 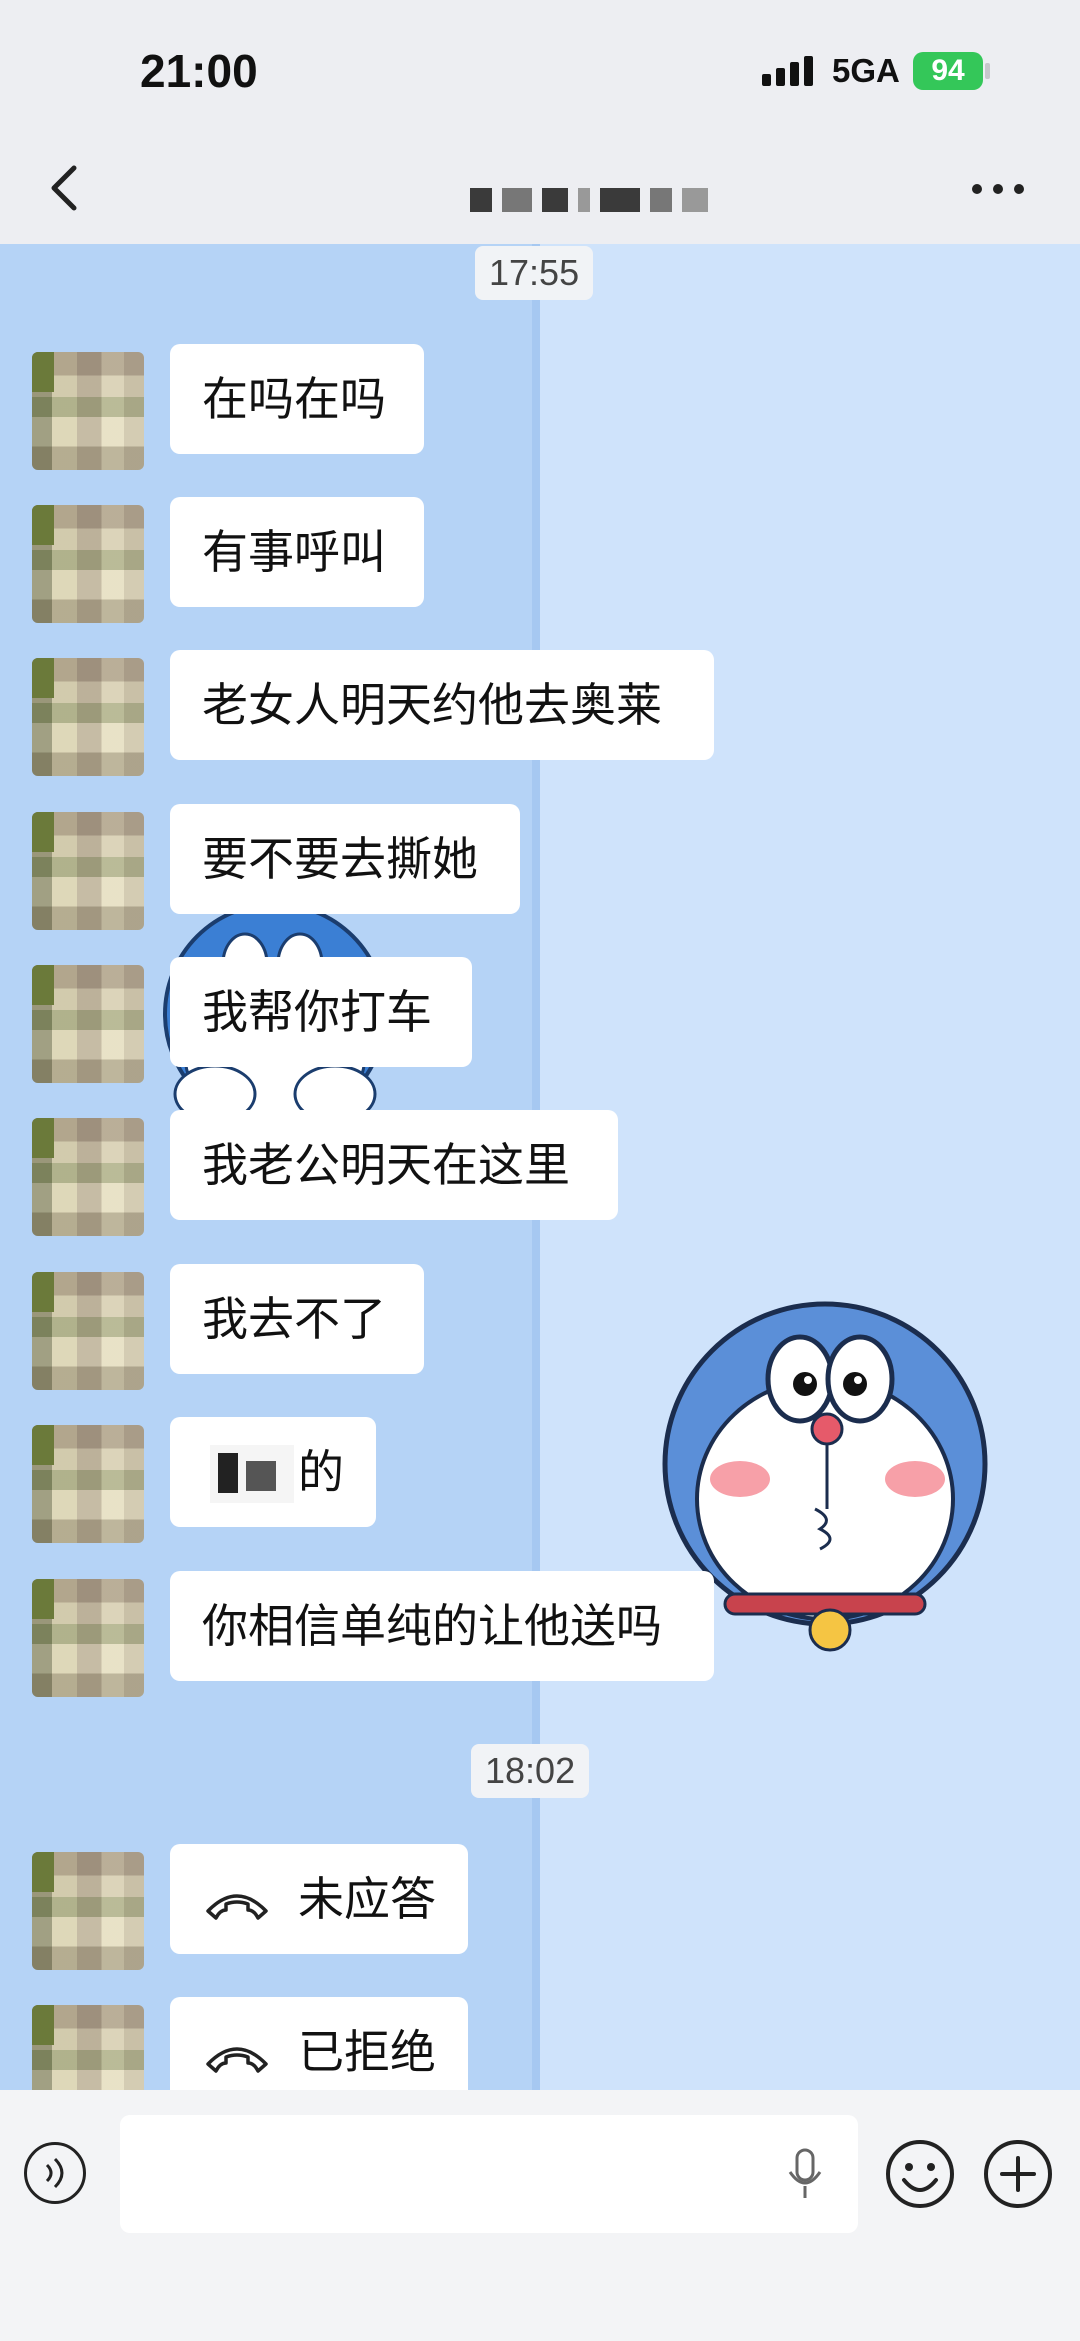 What do you see at coordinates (394, 1165) in the screenshot?
I see `message-bubble: 我老公明天在这里` at bounding box center [394, 1165].